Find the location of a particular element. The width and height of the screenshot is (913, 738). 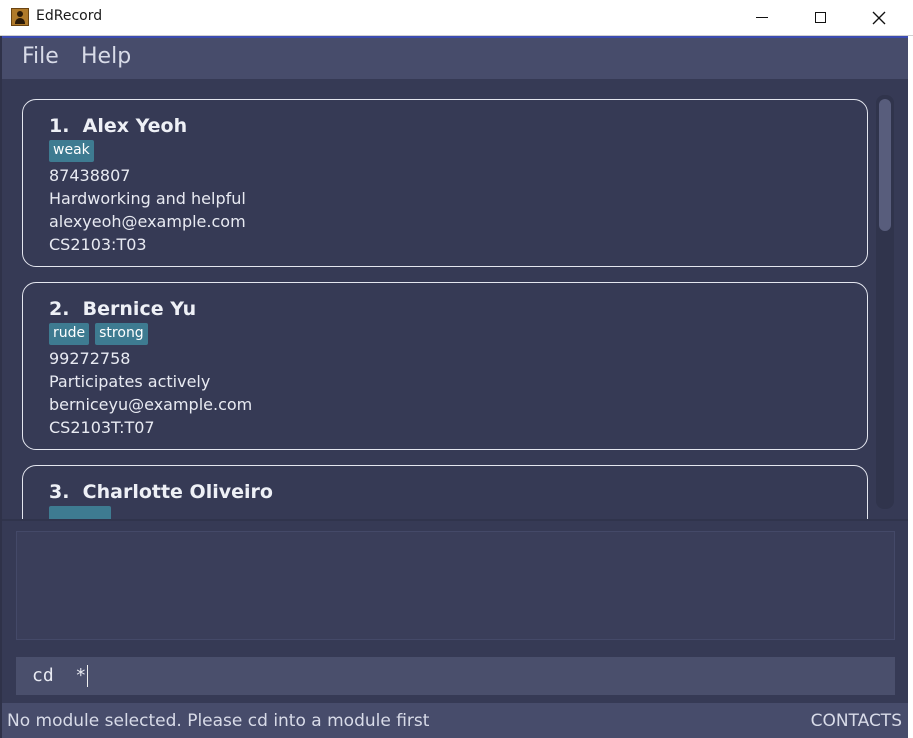

person-info: Hardworking and helpful is located at coordinates (147, 198).